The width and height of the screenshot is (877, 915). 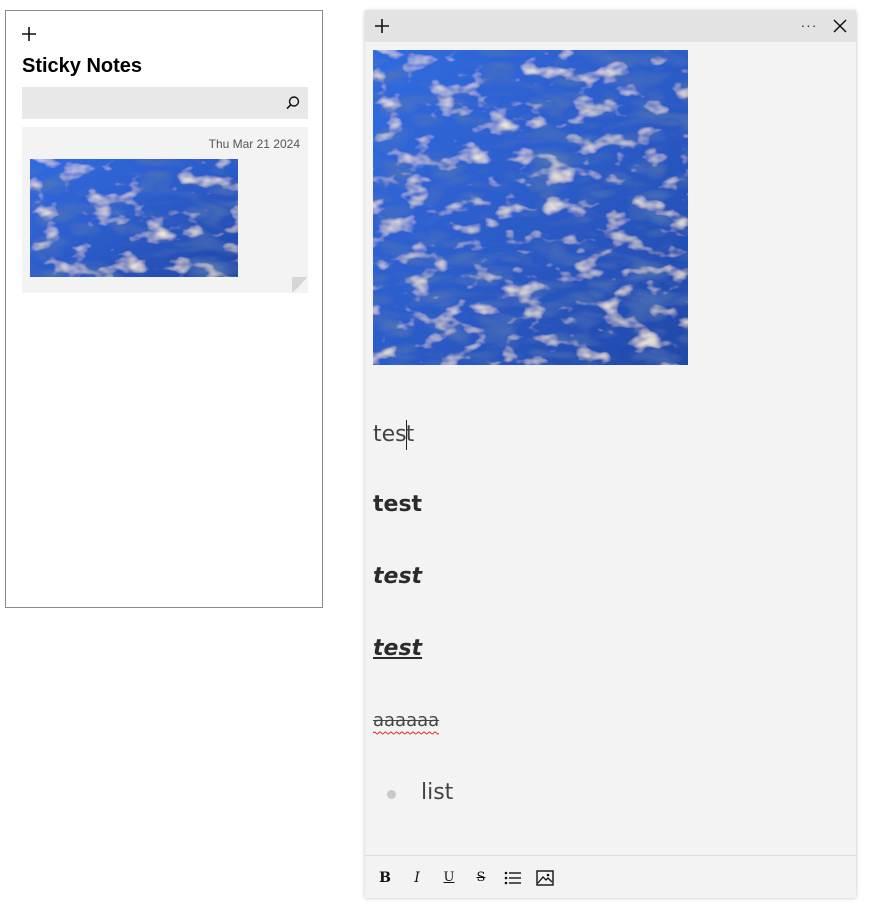 What do you see at coordinates (385, 878) in the screenshot?
I see `bold-button: B` at bounding box center [385, 878].